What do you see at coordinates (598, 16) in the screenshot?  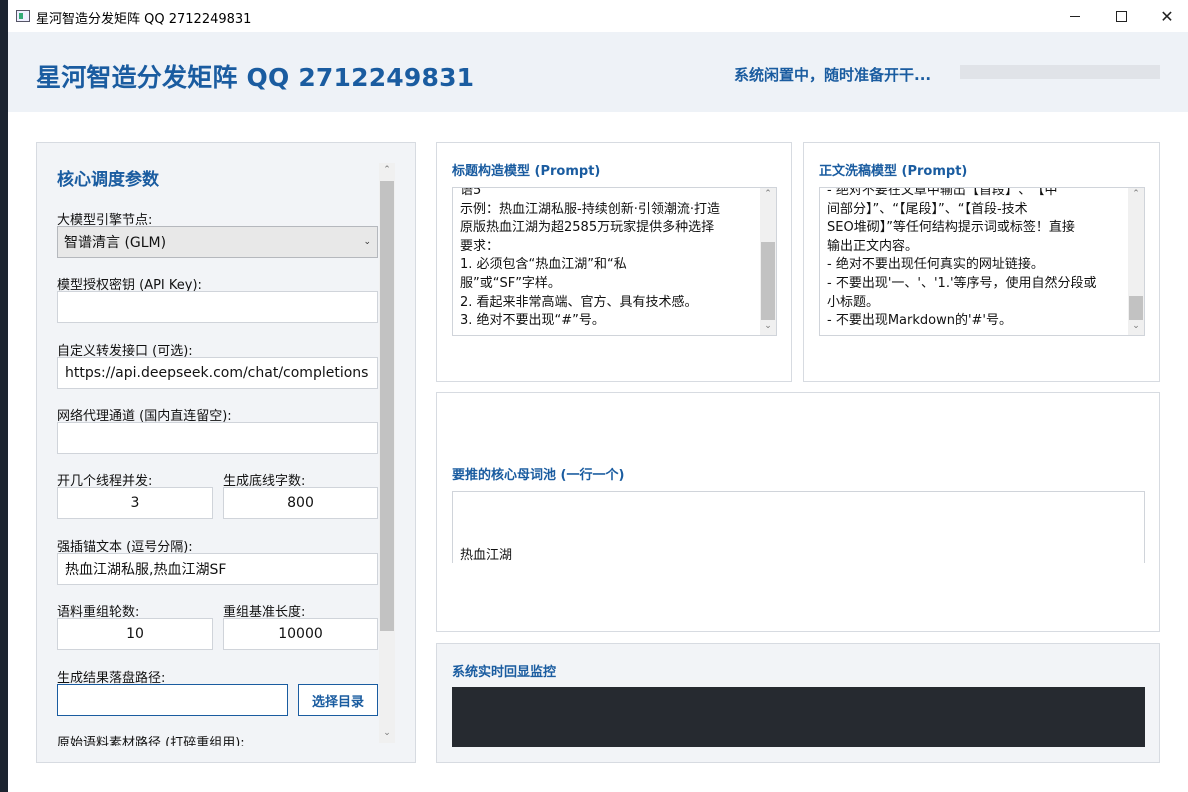 I see `title-bar: 星河智造分发矩阵 QQ 2712249831 ✕` at bounding box center [598, 16].